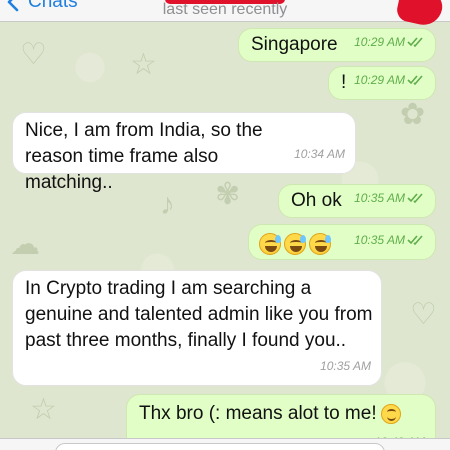 The width and height of the screenshot is (450, 450). I want to click on emoji-group, so click(296, 244).